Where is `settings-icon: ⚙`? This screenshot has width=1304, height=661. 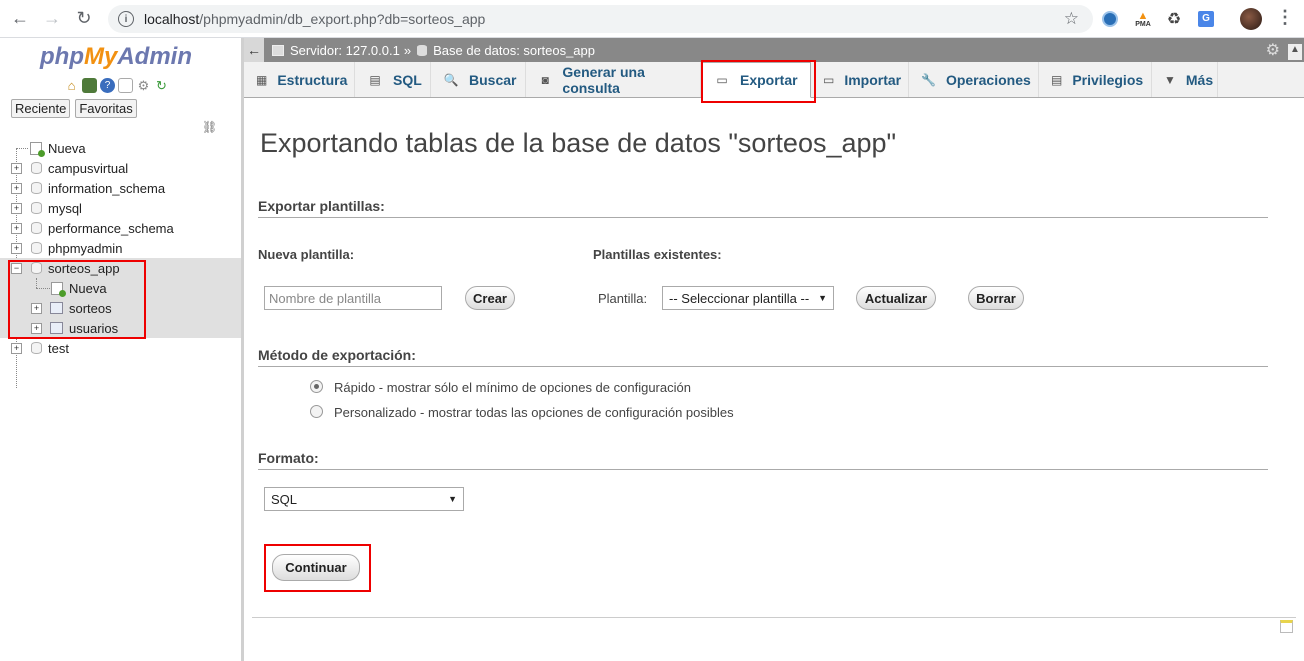 settings-icon: ⚙ is located at coordinates (1273, 50).